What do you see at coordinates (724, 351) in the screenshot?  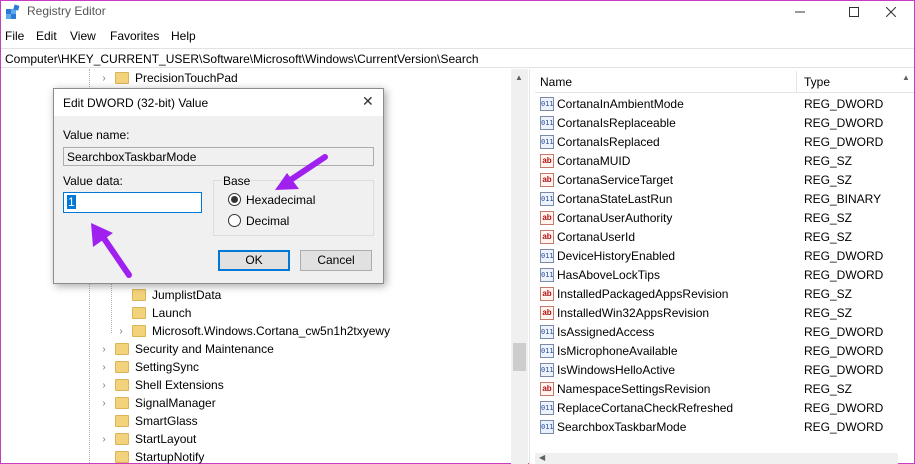 I see `list-item: 011 IsMicrophoneAvailable REG_DWORD` at bounding box center [724, 351].